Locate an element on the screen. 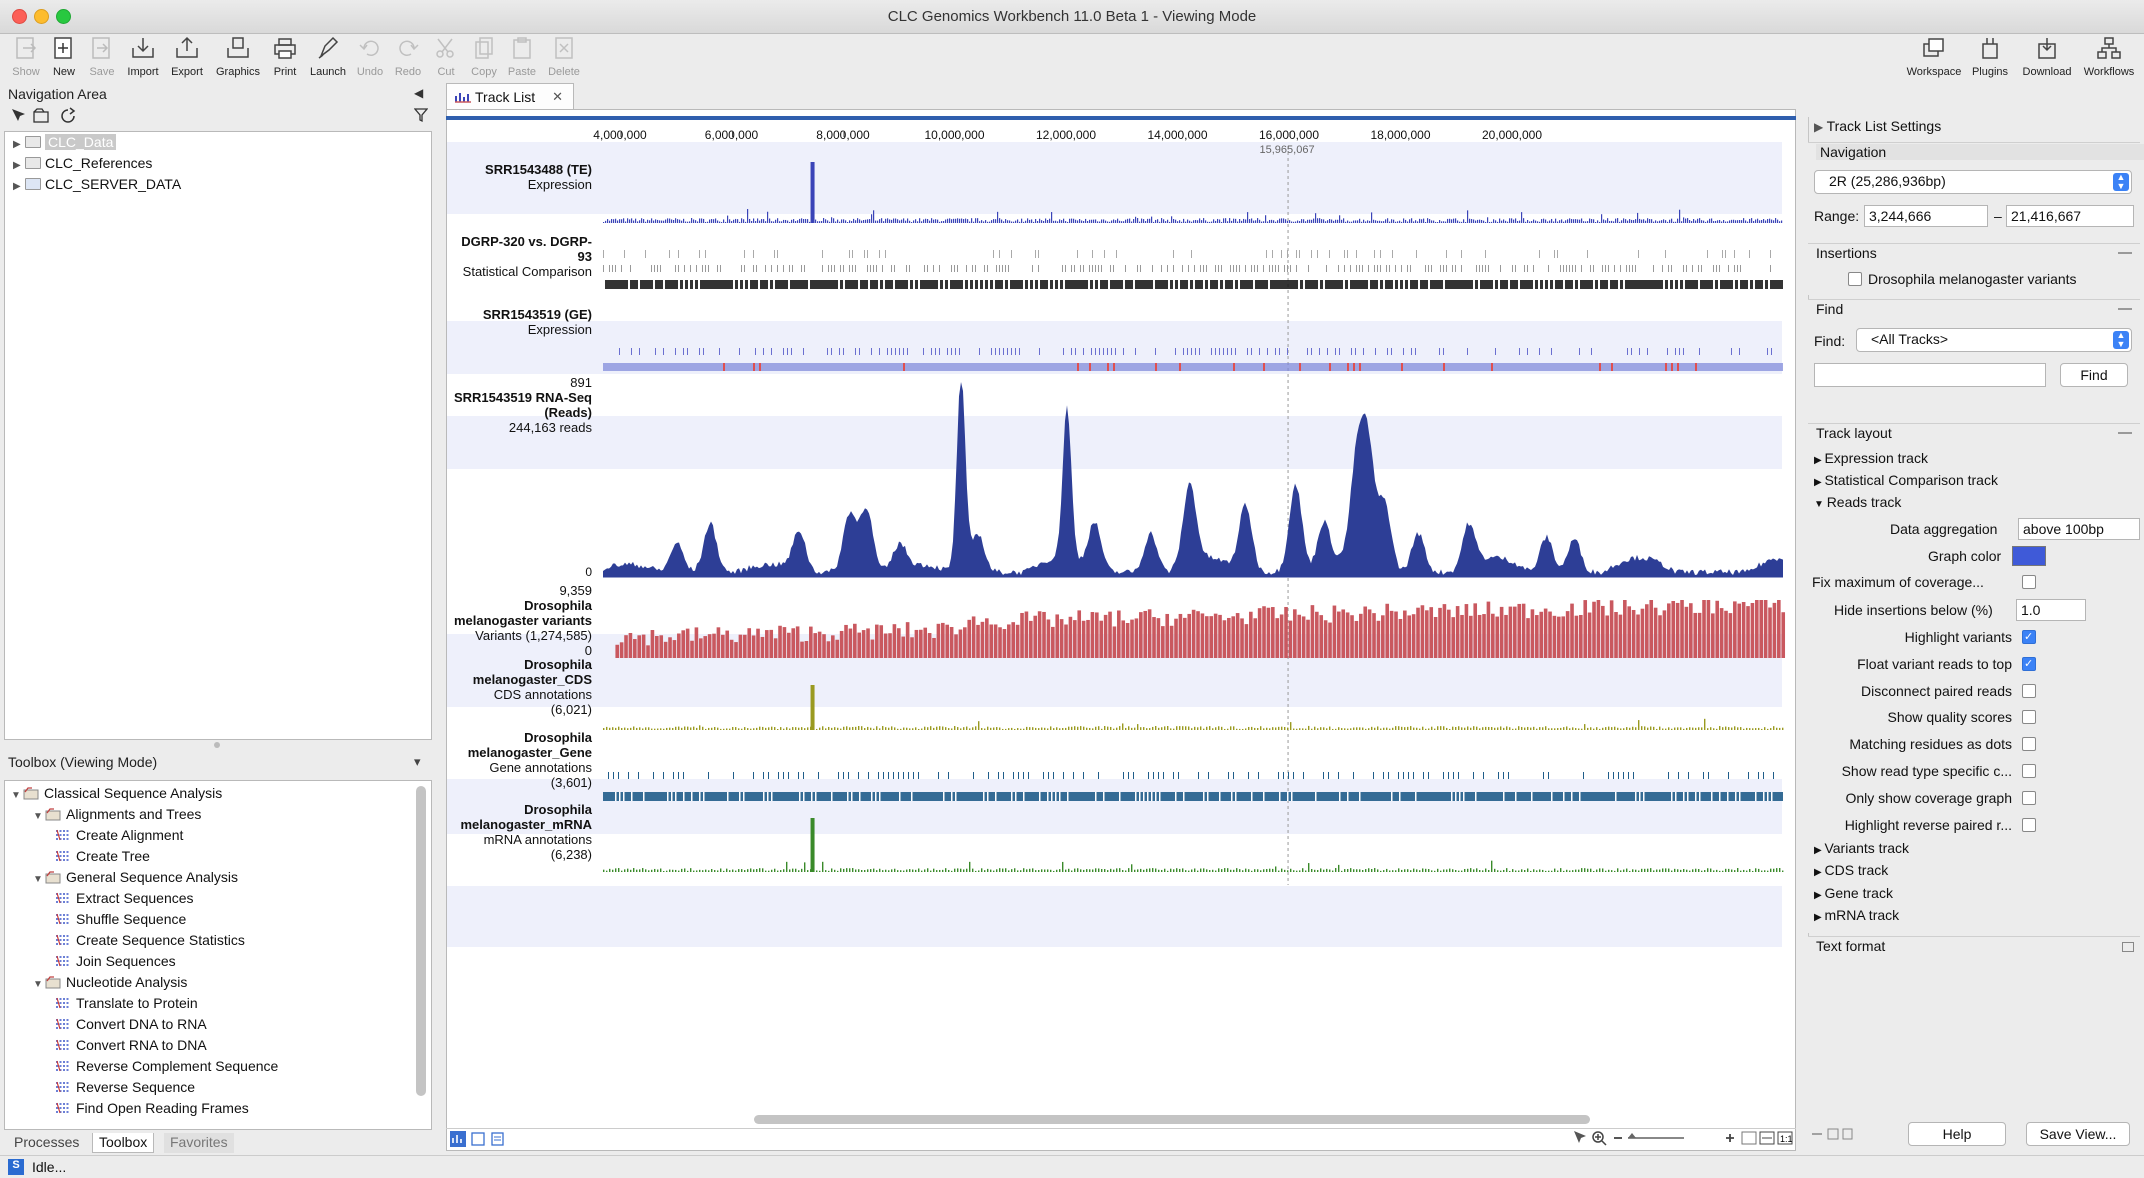  download-button: Download is located at coordinates (2047, 57).